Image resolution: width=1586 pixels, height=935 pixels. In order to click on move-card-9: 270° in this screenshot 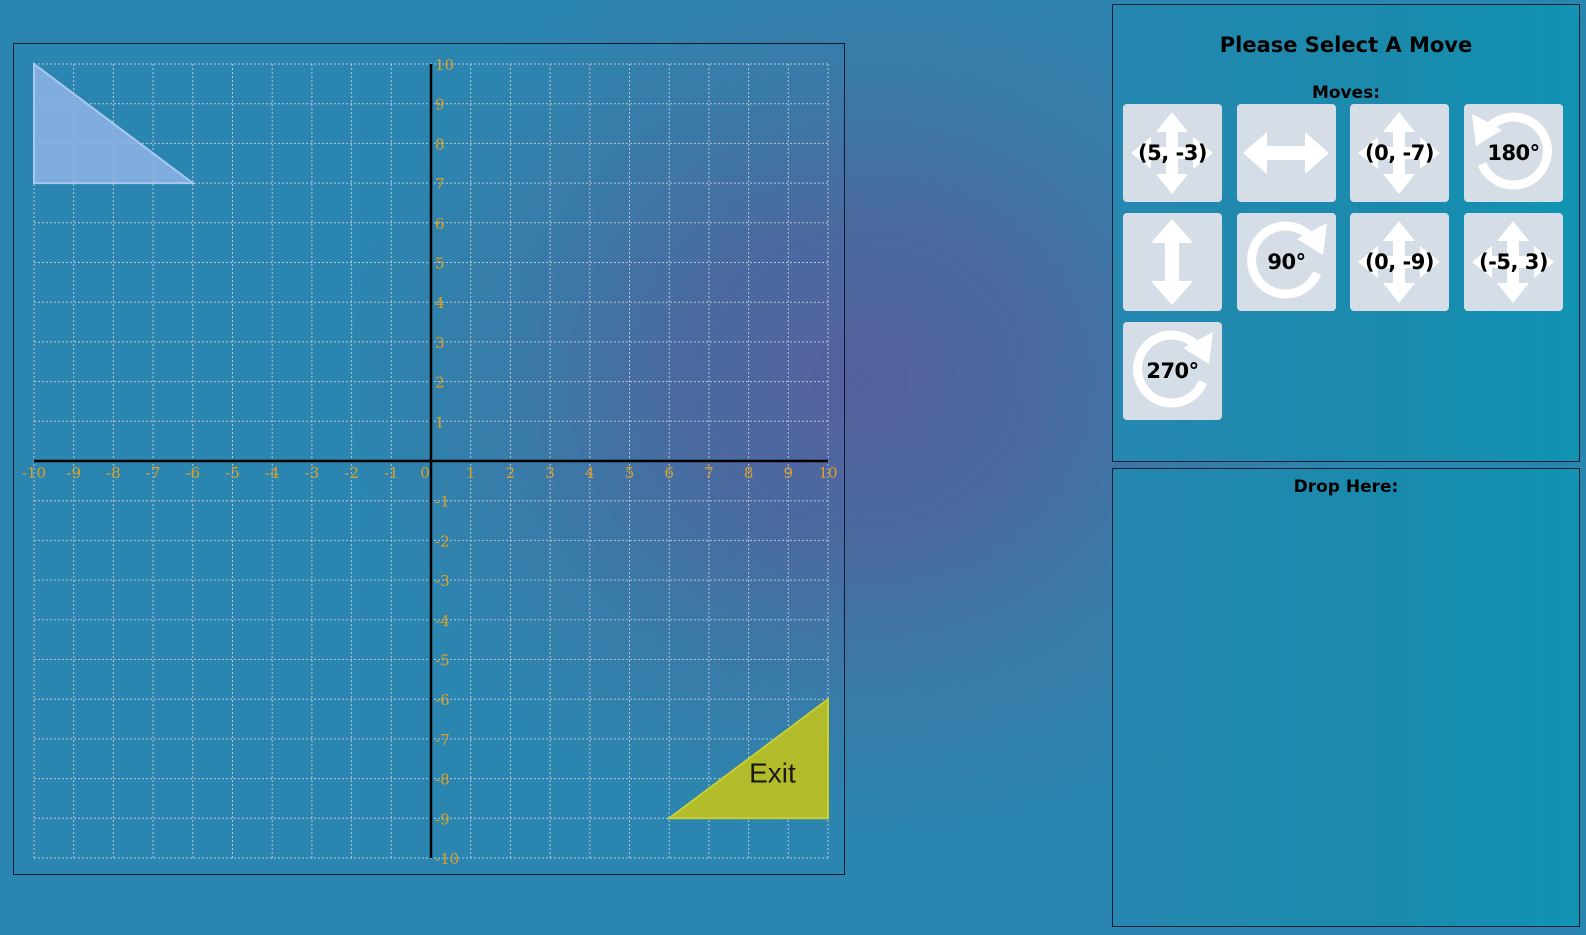, I will do `click(1172, 371)`.